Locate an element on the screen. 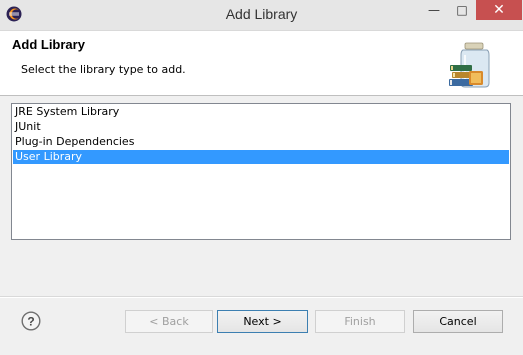 The image size is (523, 355). banner-title: Add Library is located at coordinates (48, 44).